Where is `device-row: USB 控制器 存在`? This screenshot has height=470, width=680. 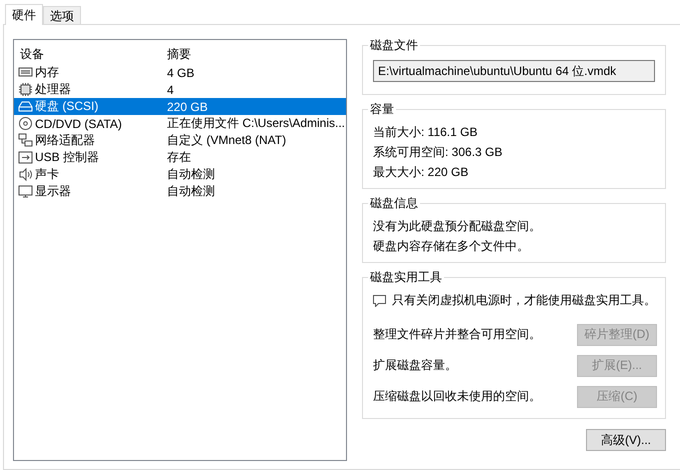
device-row: USB 控制器 存在 is located at coordinates (180, 157).